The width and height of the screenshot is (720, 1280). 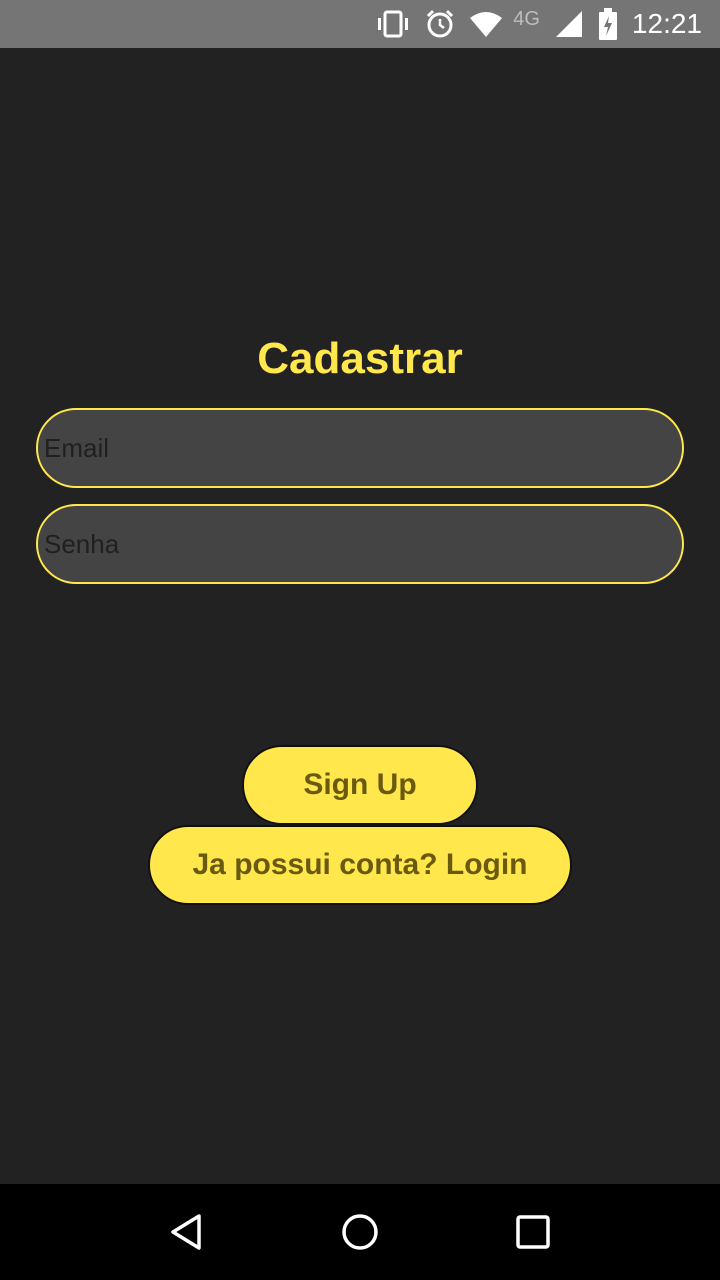 I want to click on wifi-icon, so click(x=486, y=24).